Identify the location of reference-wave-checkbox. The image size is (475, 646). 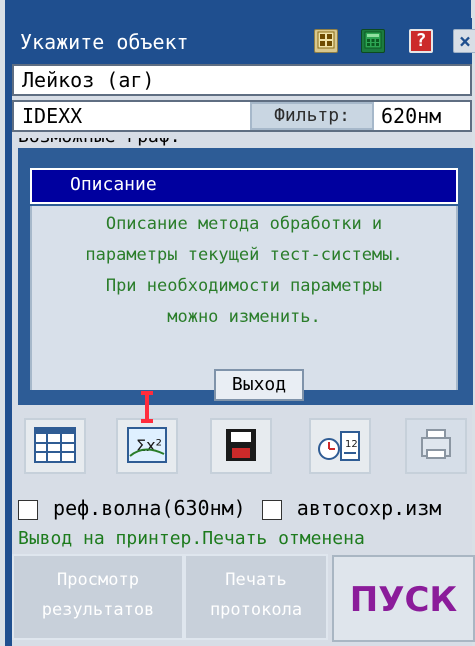
(28, 509).